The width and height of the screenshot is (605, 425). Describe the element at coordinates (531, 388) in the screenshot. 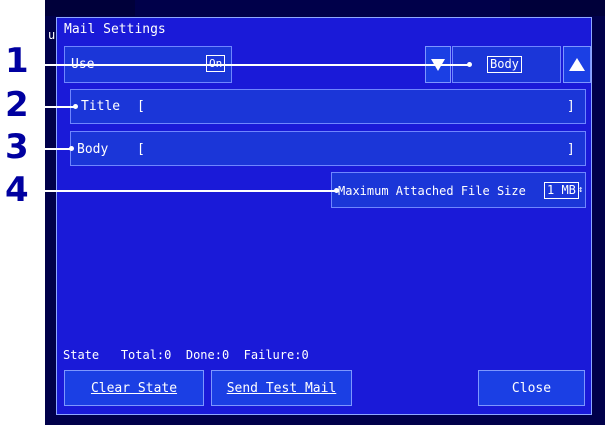

I see `close-button: Close` at that location.